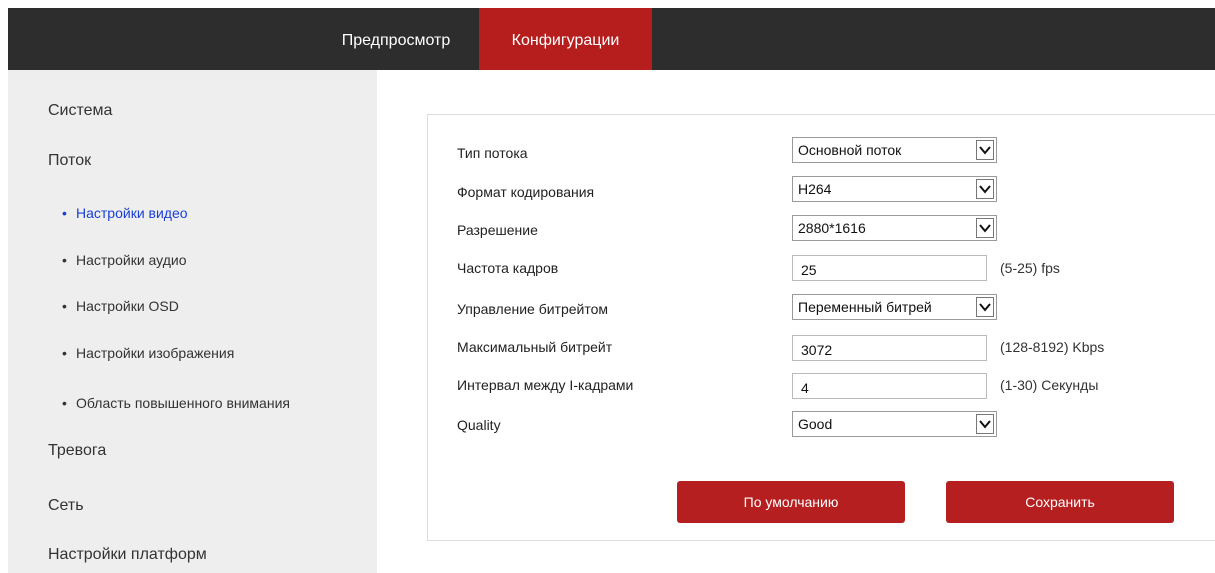 The height and width of the screenshot is (573, 1215). Describe the element at coordinates (817, 350) in the screenshot. I see `input-value: 3072` at that location.